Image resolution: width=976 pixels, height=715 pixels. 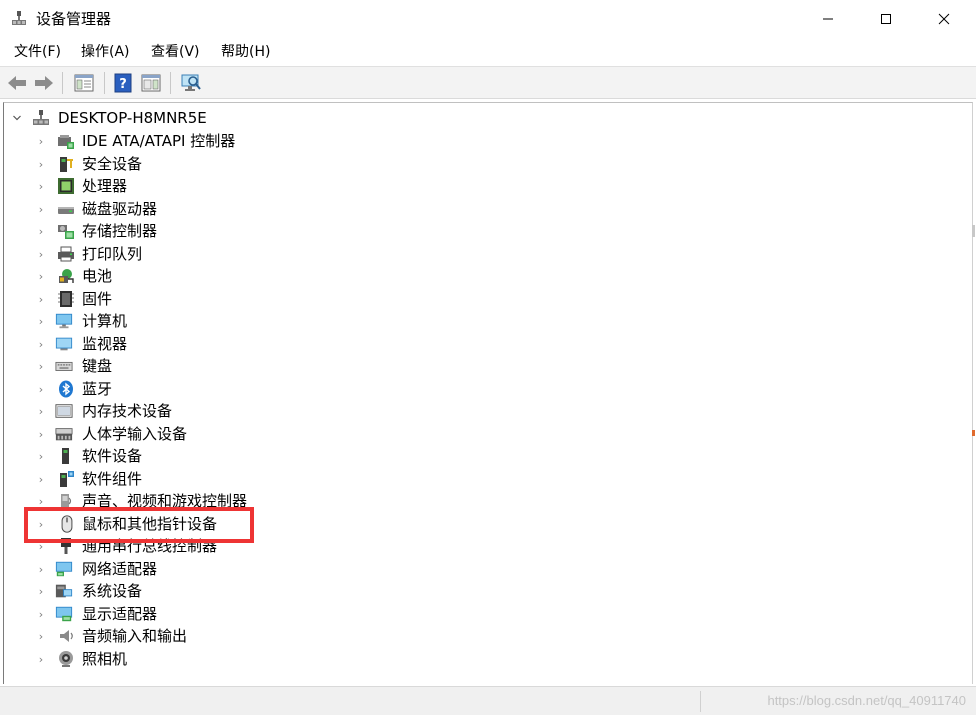 I want to click on tree-item-label: 网络适配器, so click(x=120, y=569).